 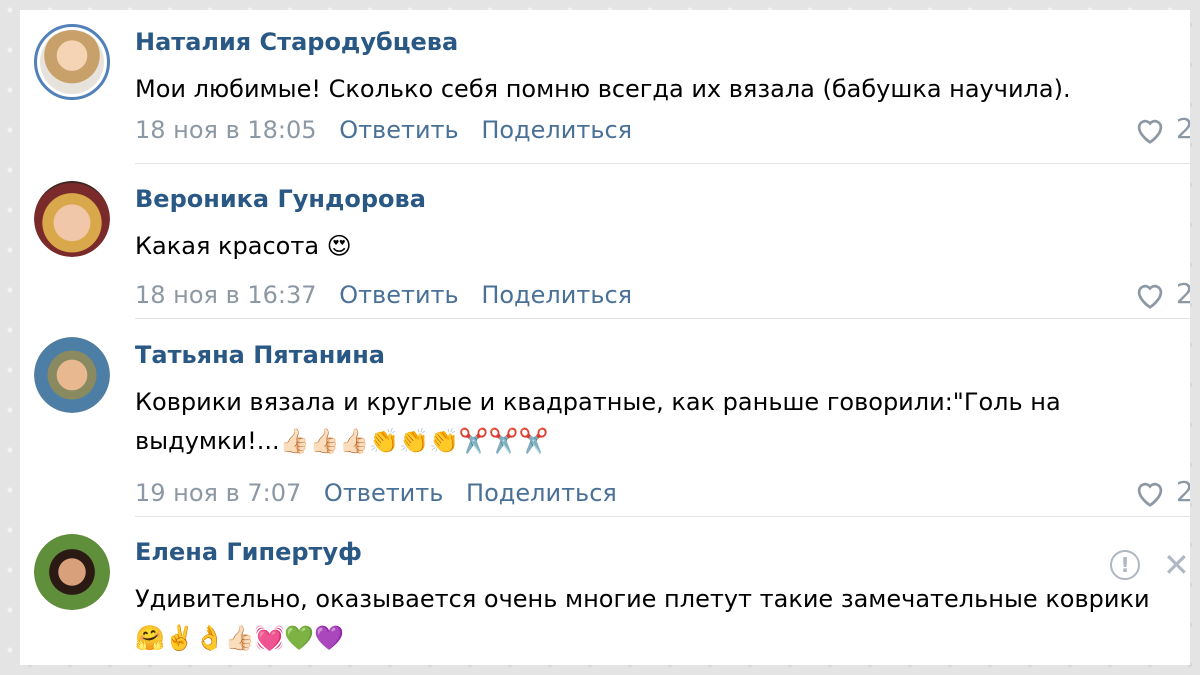 I want to click on comment-meta: 18 ноя в 18:05 Ответить Поделиться, so click(x=391, y=130).